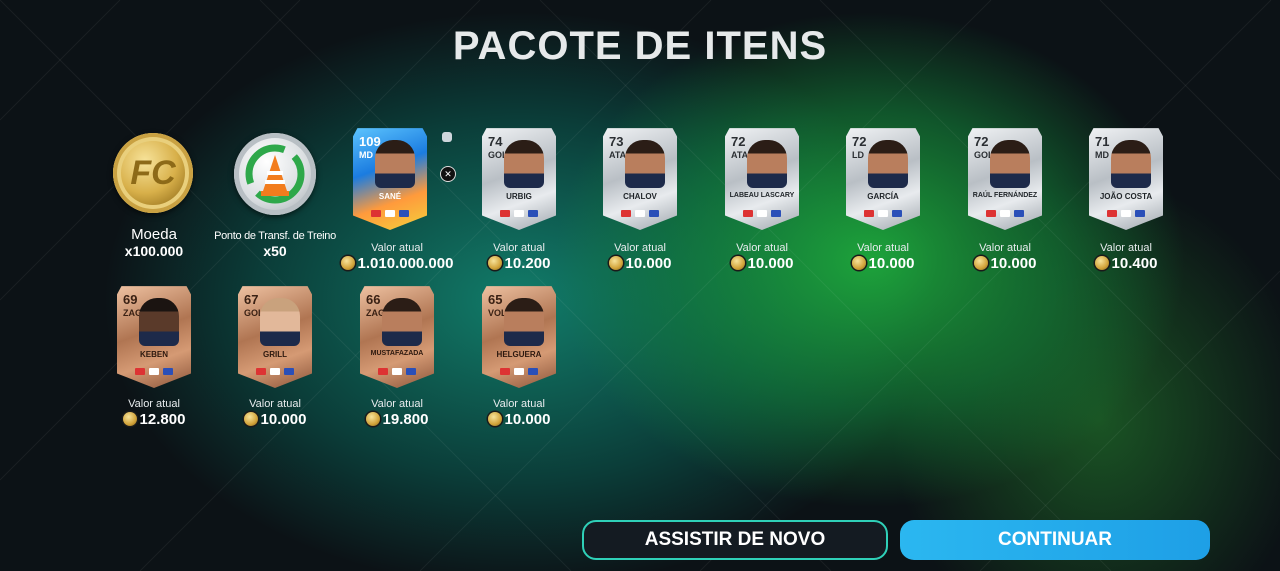 The height and width of the screenshot is (571, 1280). I want to click on player-position: ATA, so click(618, 155).